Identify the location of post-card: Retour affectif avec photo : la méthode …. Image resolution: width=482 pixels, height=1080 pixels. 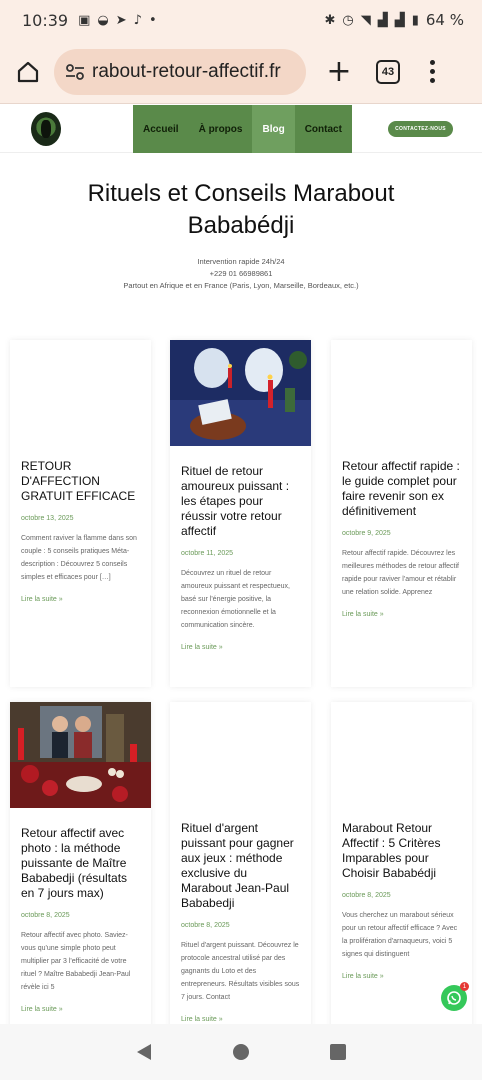
(80, 867).